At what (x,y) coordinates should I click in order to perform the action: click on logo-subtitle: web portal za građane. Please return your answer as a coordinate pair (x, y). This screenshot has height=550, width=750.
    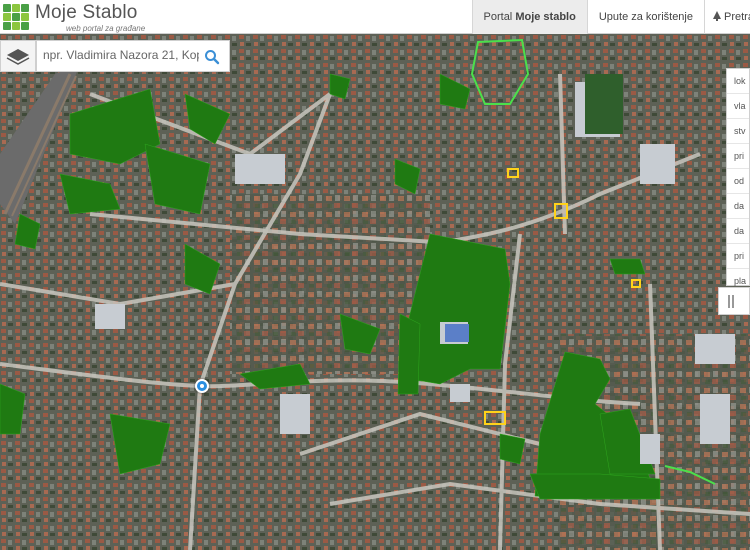
    Looking at the image, I should click on (106, 28).